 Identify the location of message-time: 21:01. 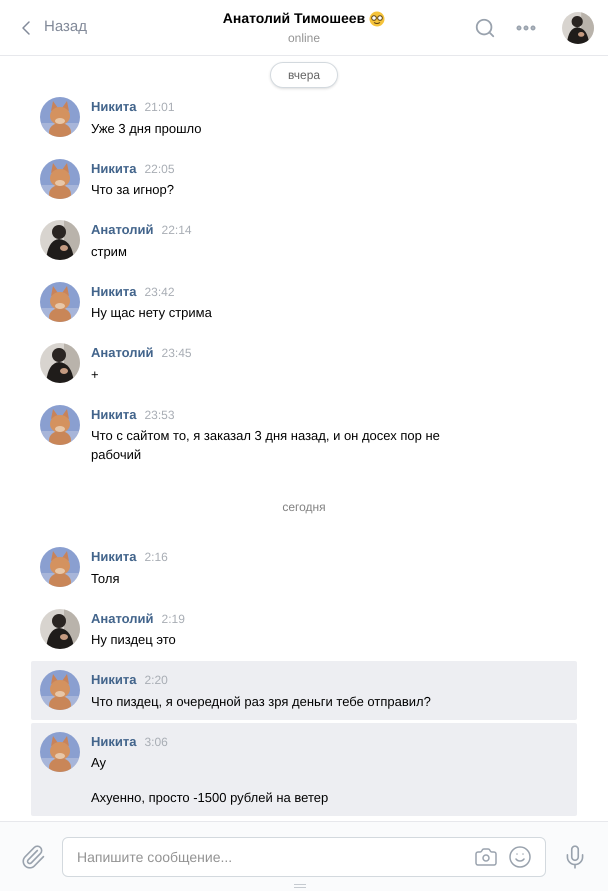
(159, 107).